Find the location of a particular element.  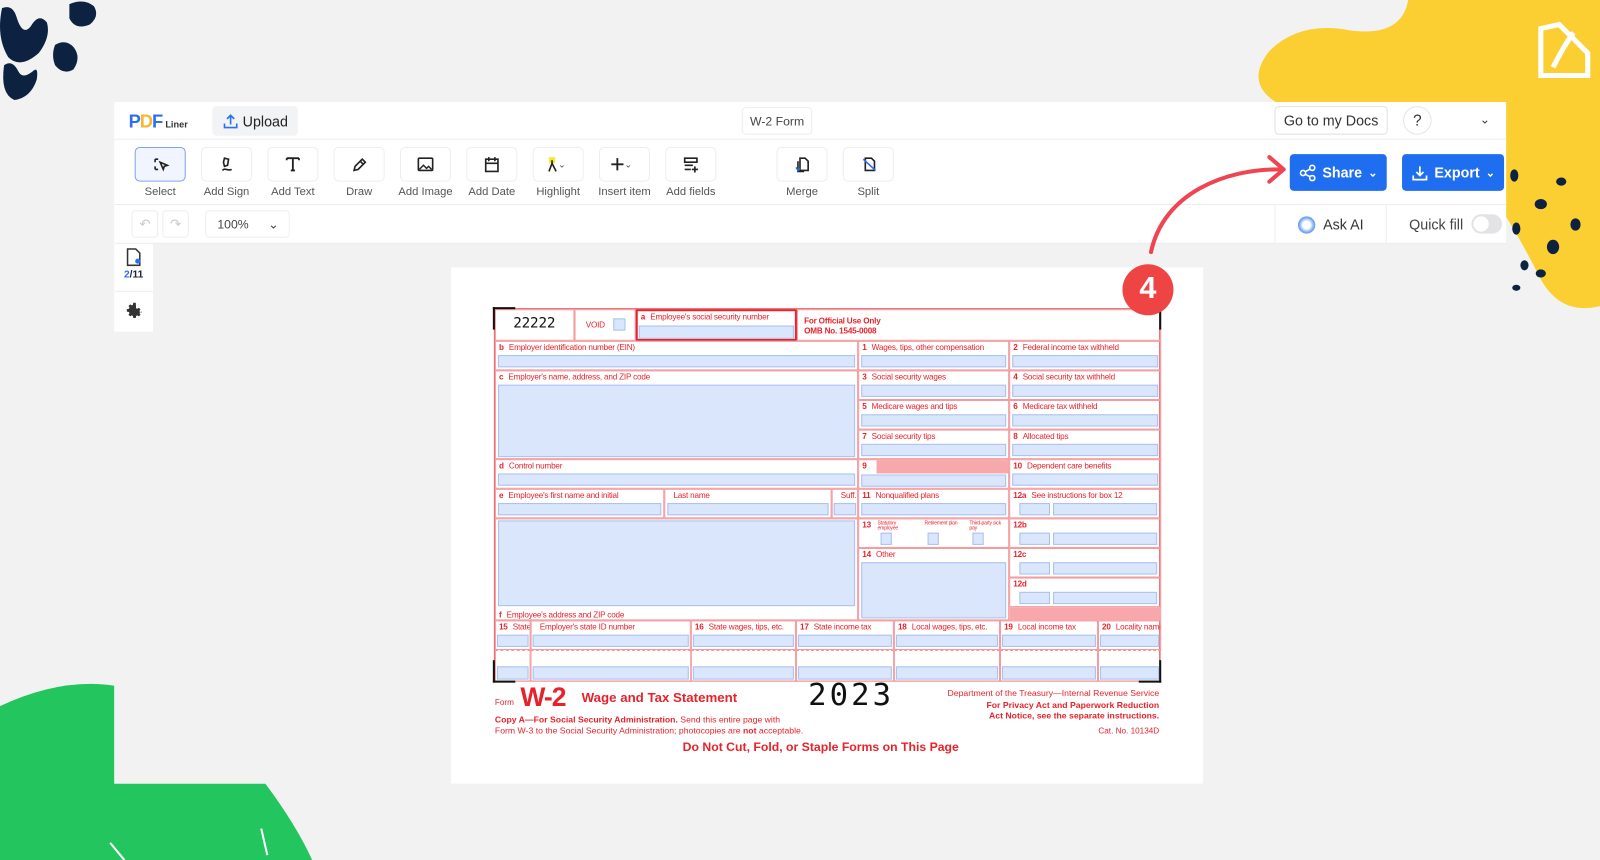

add-fields-icon is located at coordinates (690, 165).